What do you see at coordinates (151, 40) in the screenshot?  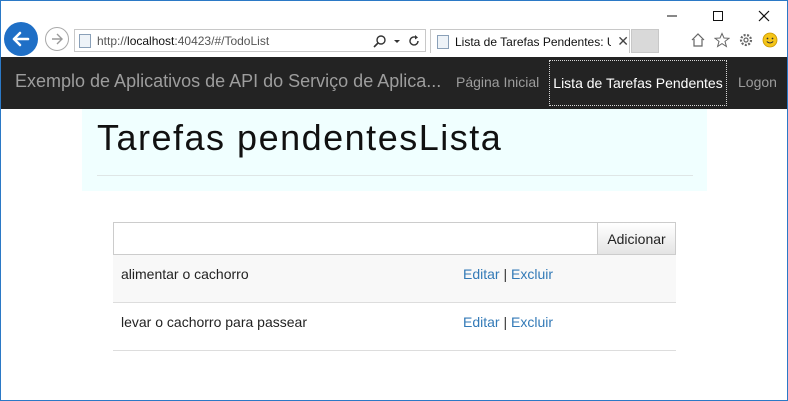 I see `url-host: localhost` at bounding box center [151, 40].